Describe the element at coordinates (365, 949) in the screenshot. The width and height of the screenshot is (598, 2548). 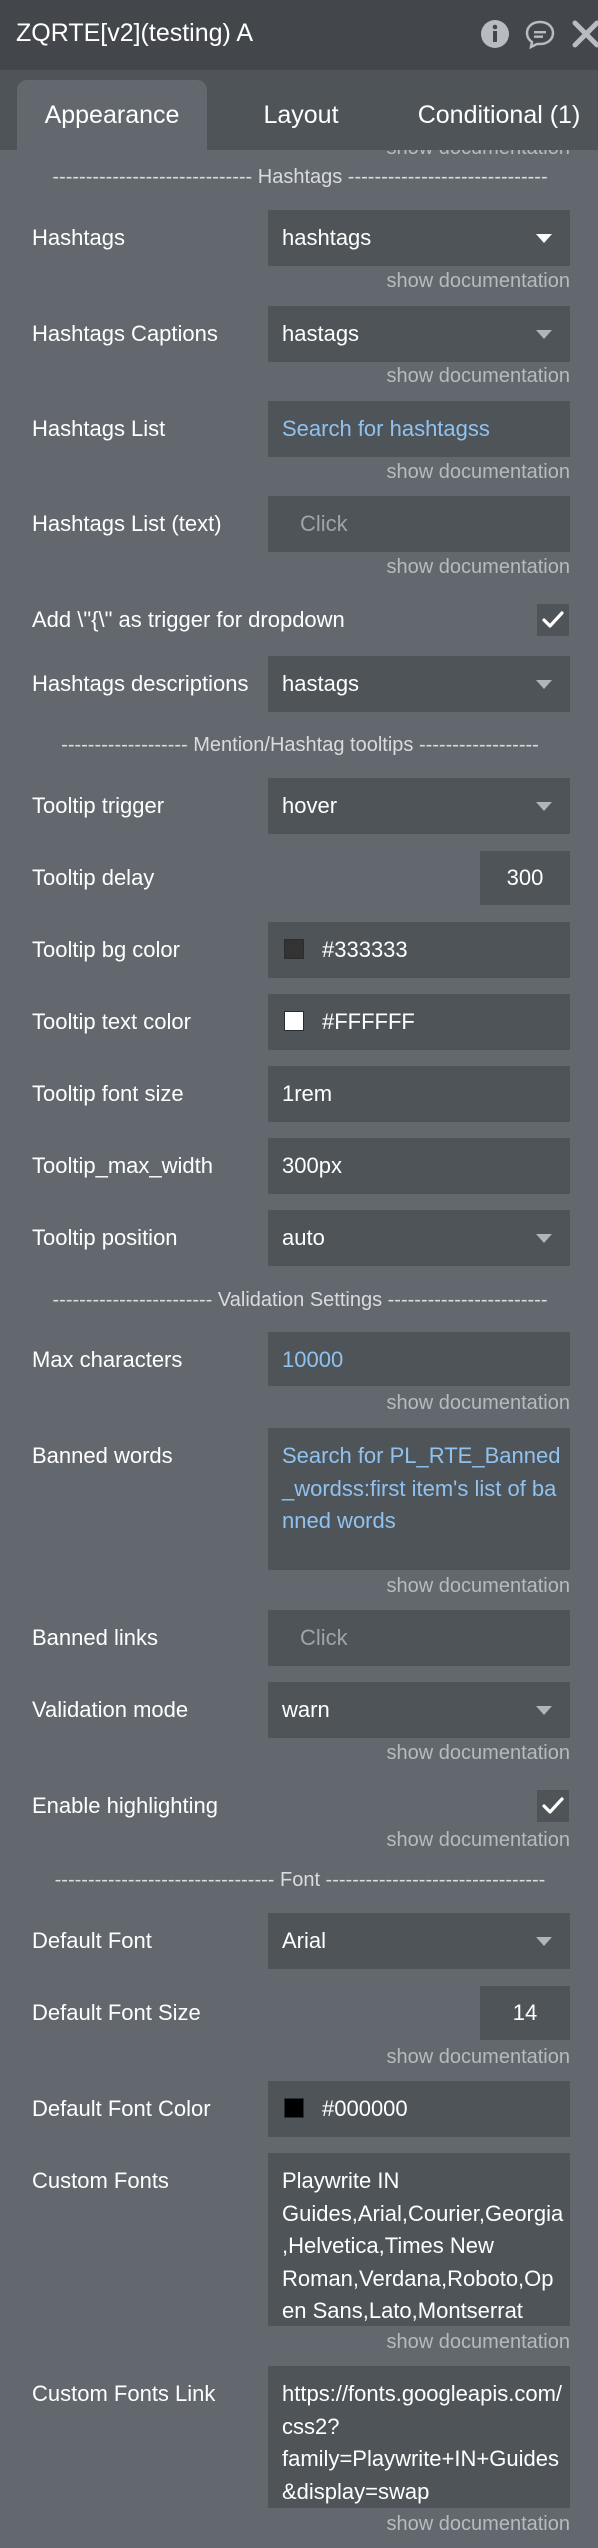
I see `tooltip-bg-color-value: #333333` at that location.